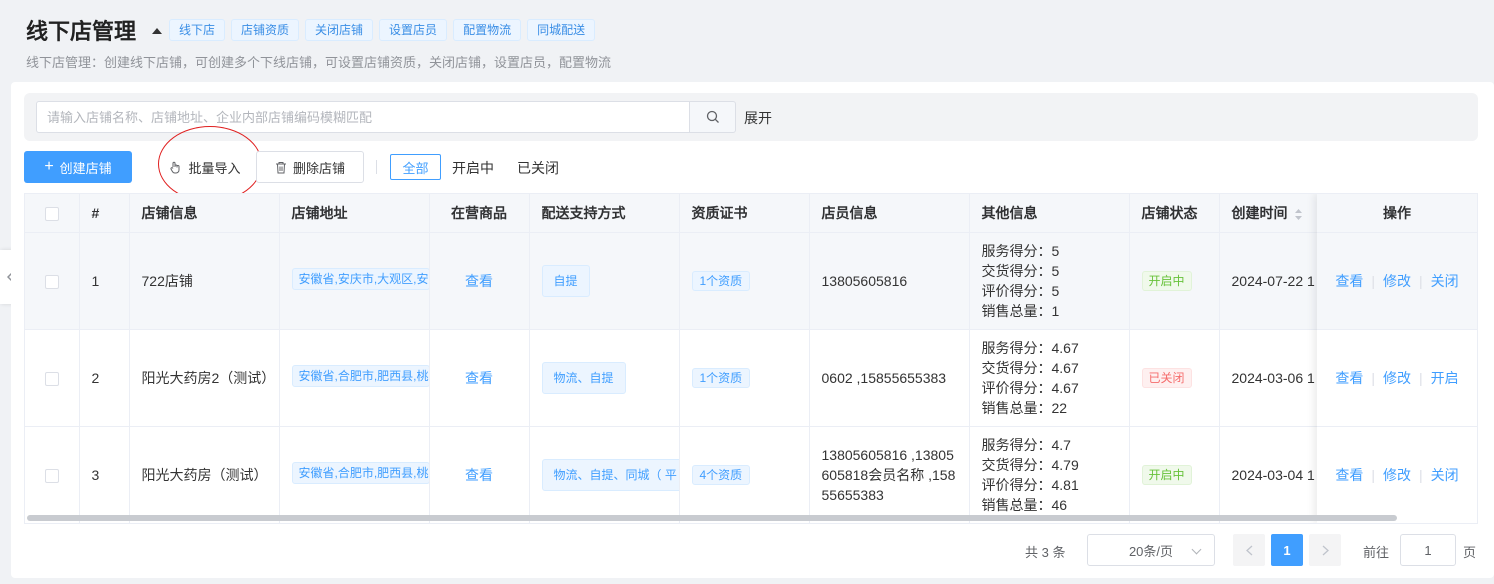 The height and width of the screenshot is (584, 1494). What do you see at coordinates (363, 117) in the screenshot?
I see `search-input` at bounding box center [363, 117].